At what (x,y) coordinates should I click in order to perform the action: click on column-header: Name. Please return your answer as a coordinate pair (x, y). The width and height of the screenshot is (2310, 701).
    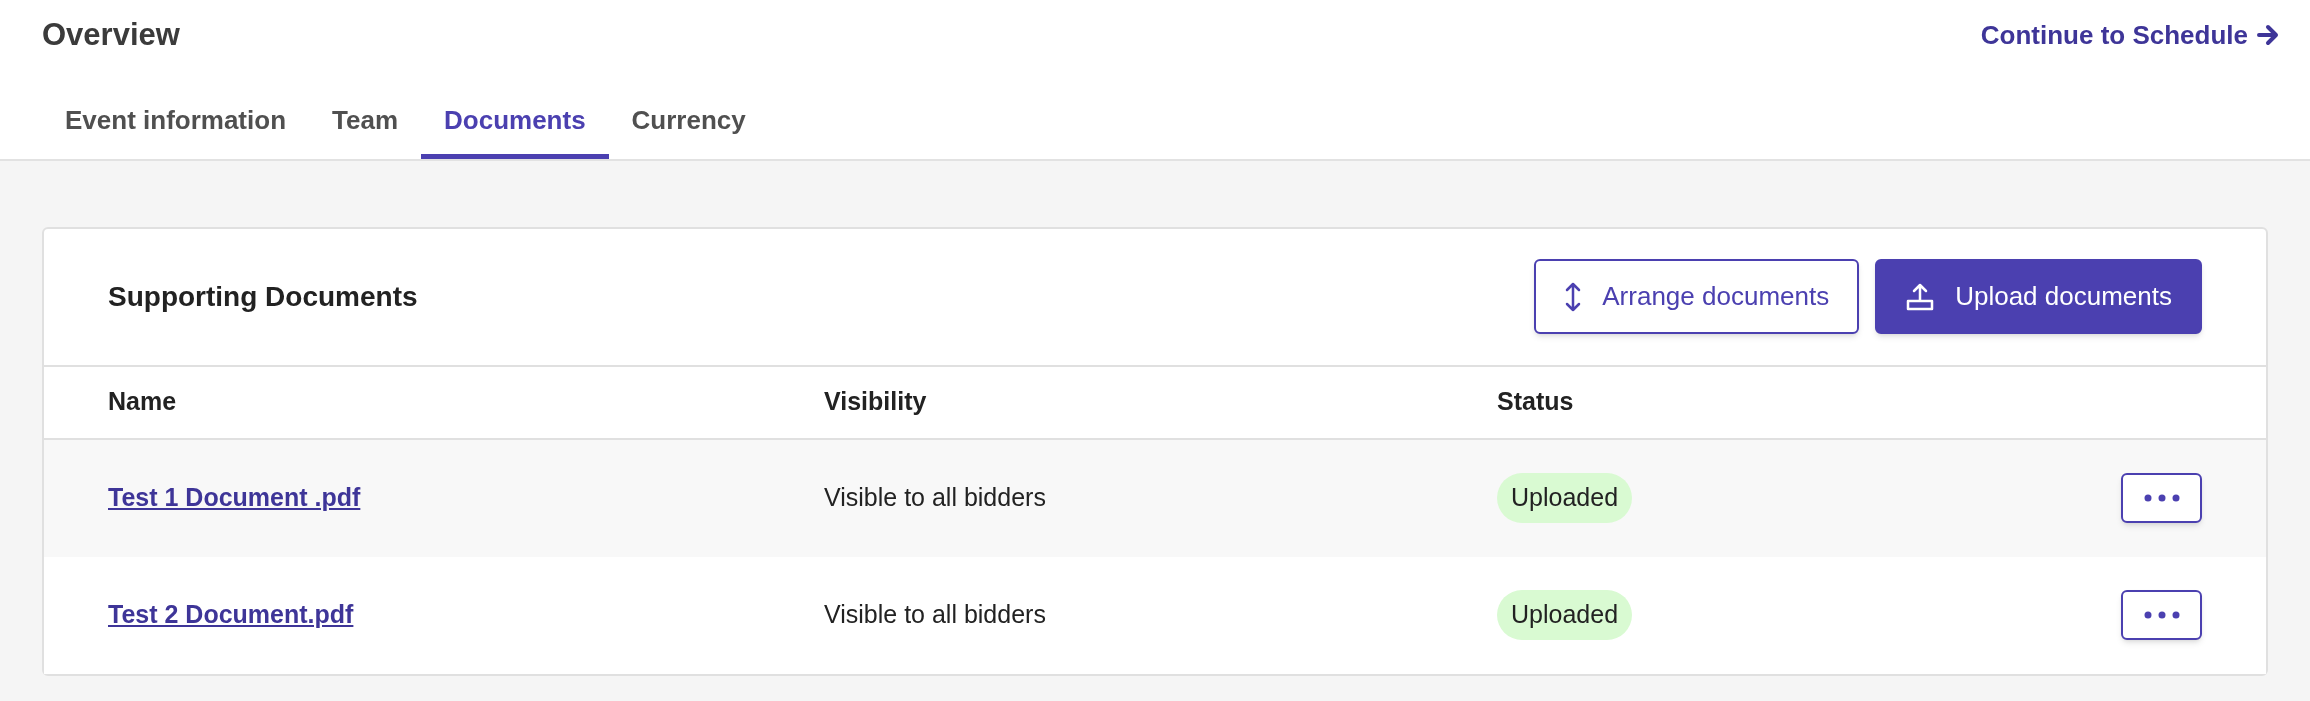
    Looking at the image, I should click on (142, 401).